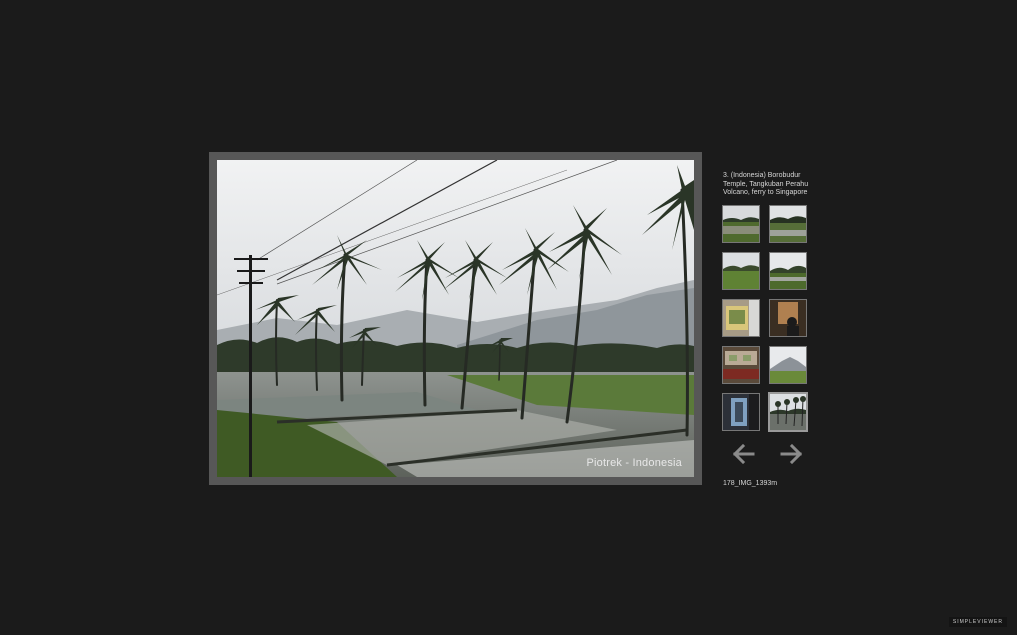  I want to click on thumbnail-10-selected, so click(788, 412).